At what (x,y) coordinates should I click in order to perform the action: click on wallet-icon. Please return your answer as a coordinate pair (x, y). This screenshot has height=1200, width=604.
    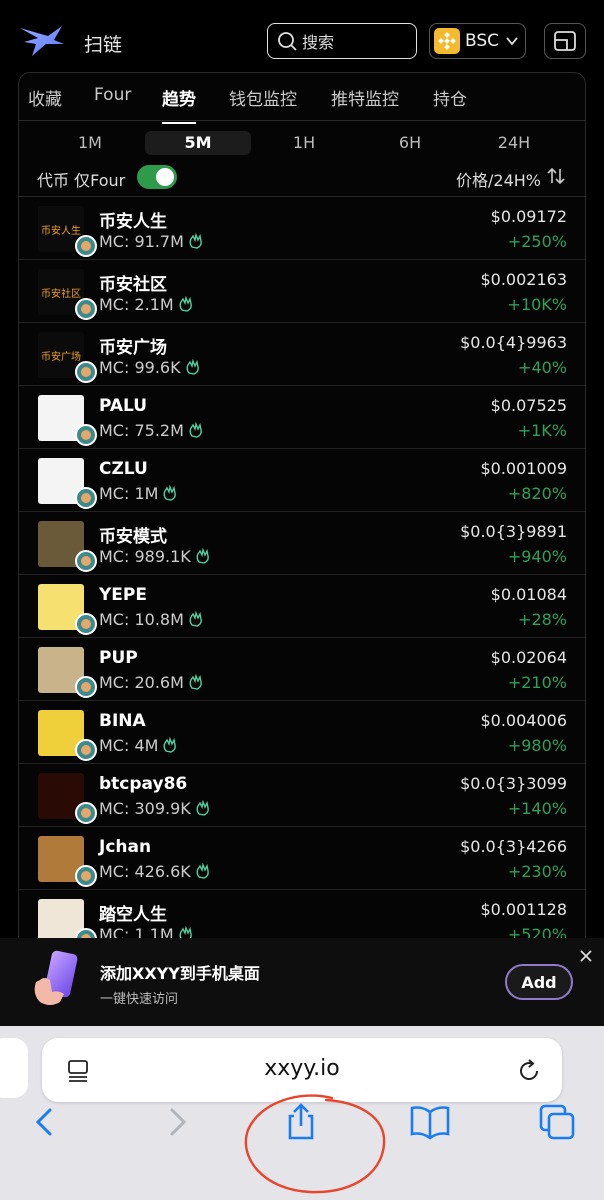
    Looking at the image, I should click on (565, 41).